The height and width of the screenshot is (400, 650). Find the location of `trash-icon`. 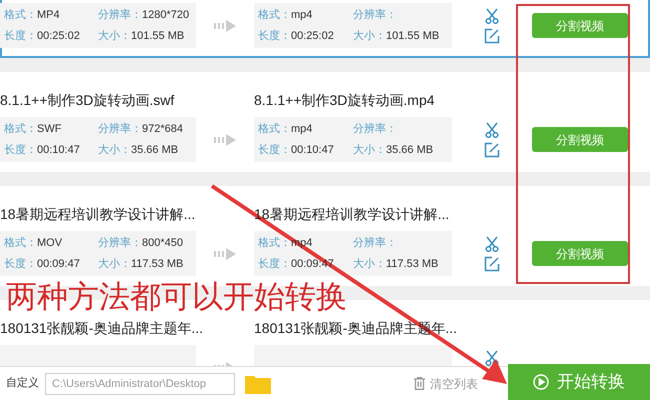

trash-icon is located at coordinates (419, 383).